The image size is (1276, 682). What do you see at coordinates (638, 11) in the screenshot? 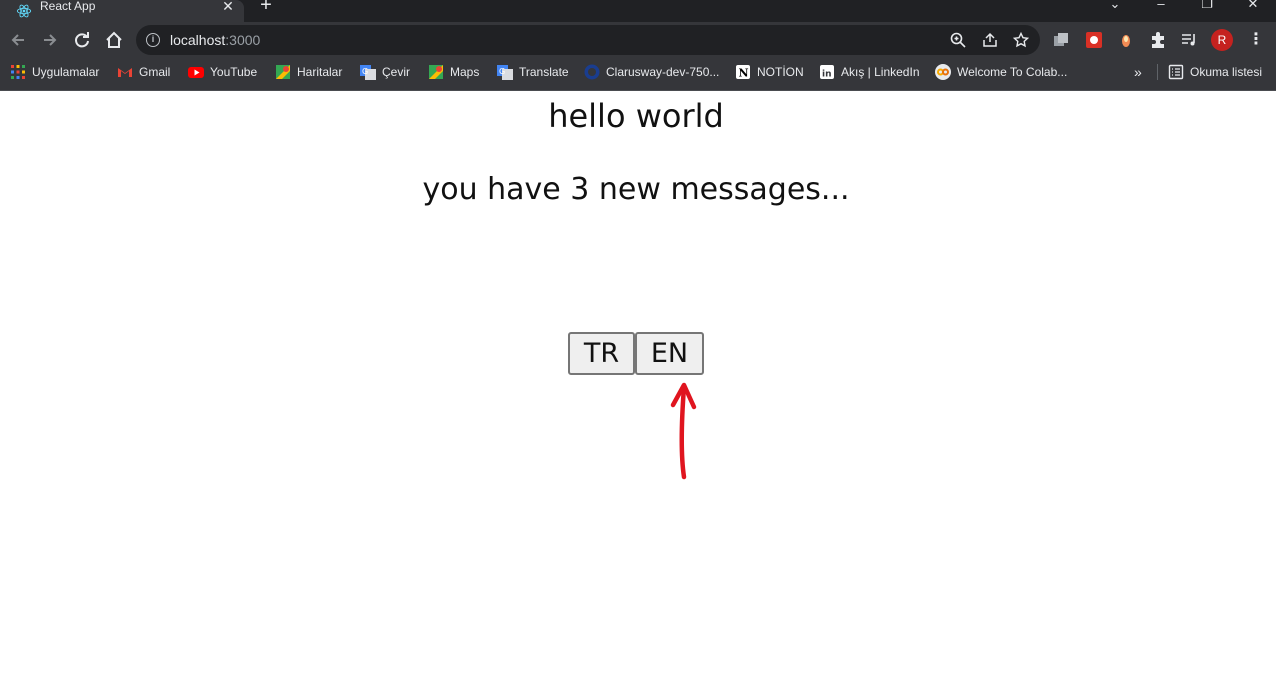
I see `tab-strip: React App ✕ + ⌄ – ❐ ✕` at bounding box center [638, 11].